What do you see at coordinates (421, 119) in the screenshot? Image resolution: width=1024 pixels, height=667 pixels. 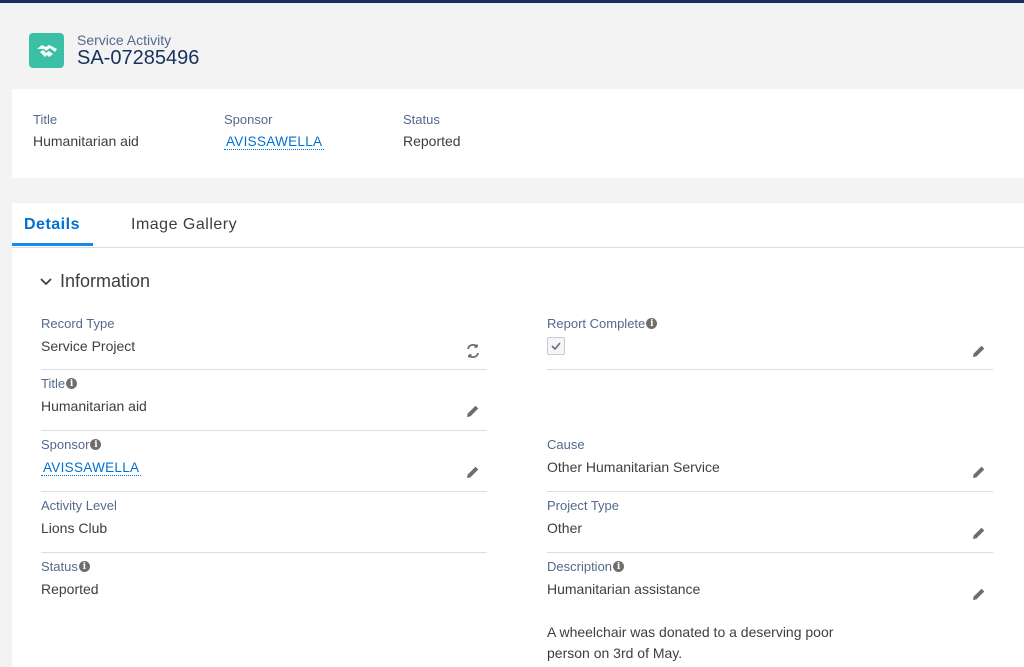 I see `highlight-status-label: Status` at bounding box center [421, 119].